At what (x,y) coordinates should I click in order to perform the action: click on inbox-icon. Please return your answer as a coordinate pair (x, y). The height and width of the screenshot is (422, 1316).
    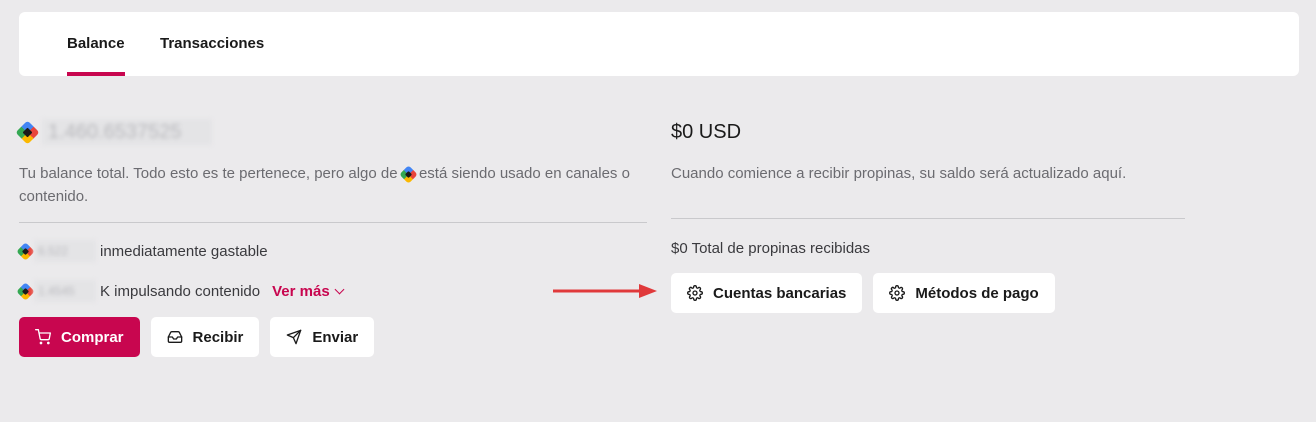
    Looking at the image, I should click on (174, 337).